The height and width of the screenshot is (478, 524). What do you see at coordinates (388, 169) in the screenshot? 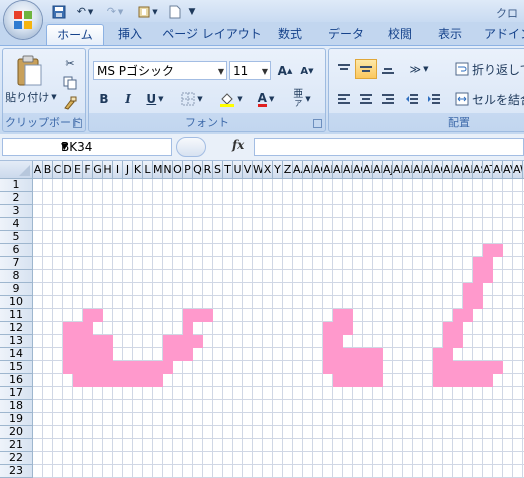
I see `column-header: AJ` at bounding box center [388, 169].